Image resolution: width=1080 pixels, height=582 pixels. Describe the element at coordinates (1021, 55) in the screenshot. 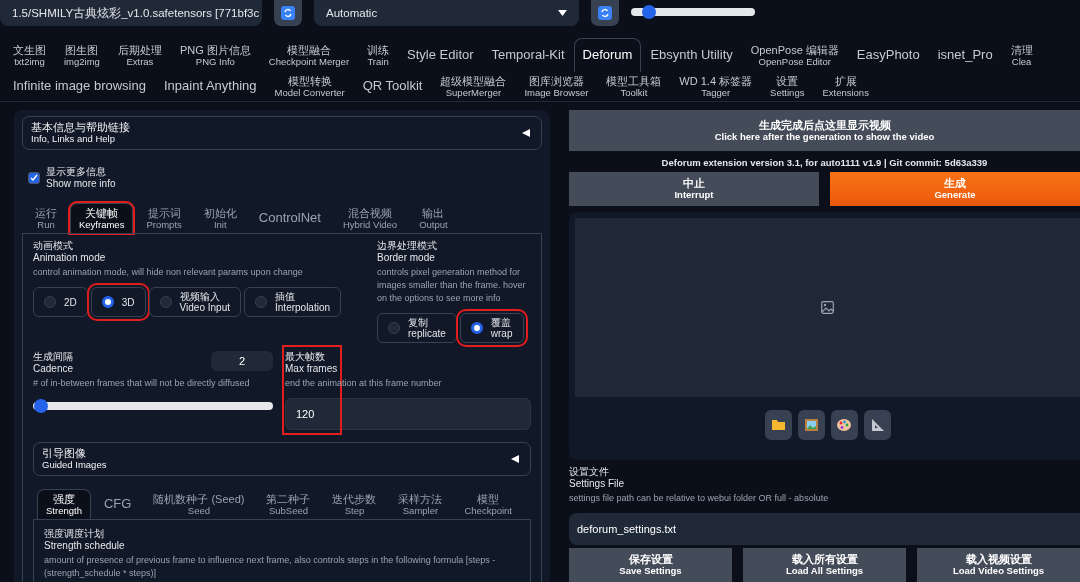

I see `main-tab: 清理 Clea` at that location.